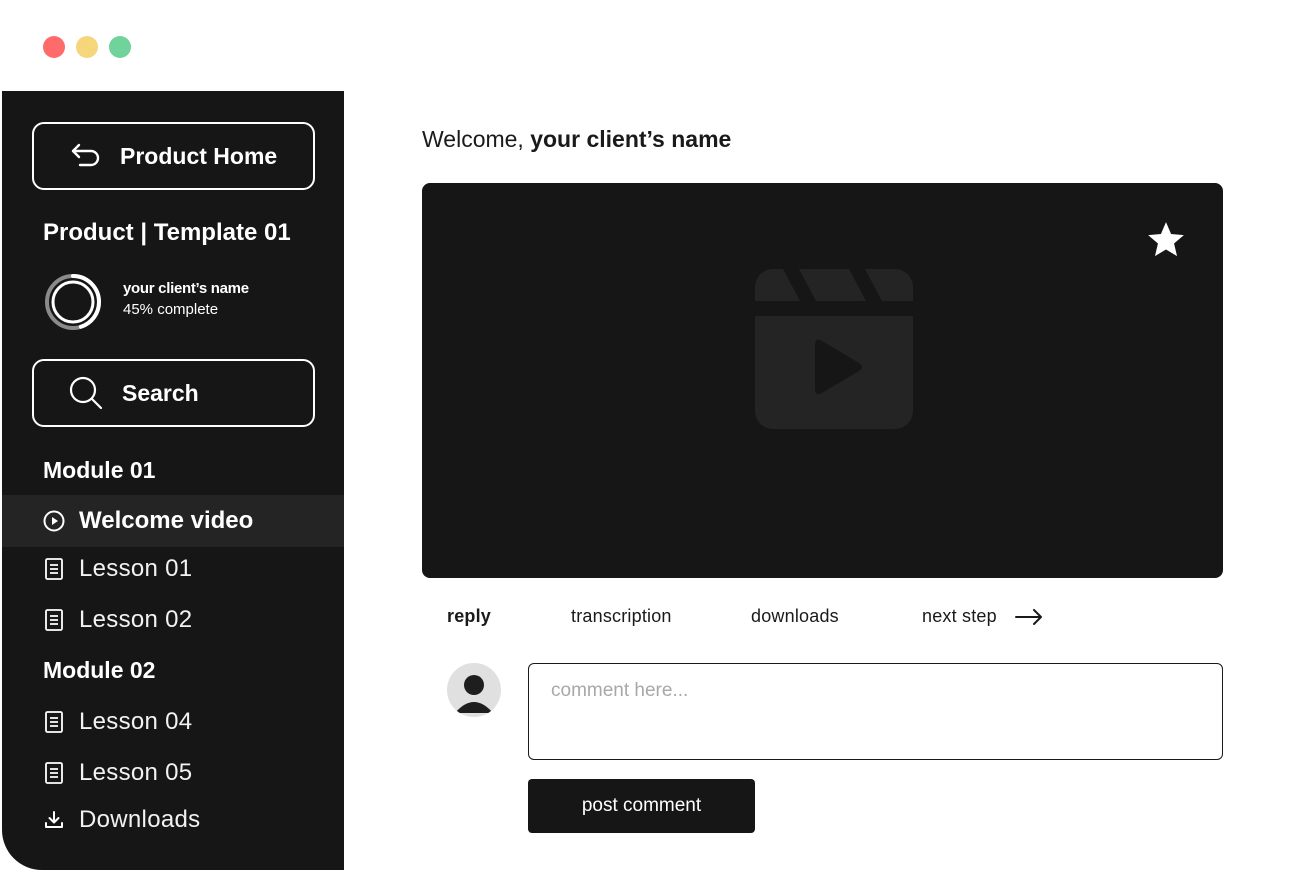  Describe the element at coordinates (54, 820) in the screenshot. I see `download-icon` at that location.